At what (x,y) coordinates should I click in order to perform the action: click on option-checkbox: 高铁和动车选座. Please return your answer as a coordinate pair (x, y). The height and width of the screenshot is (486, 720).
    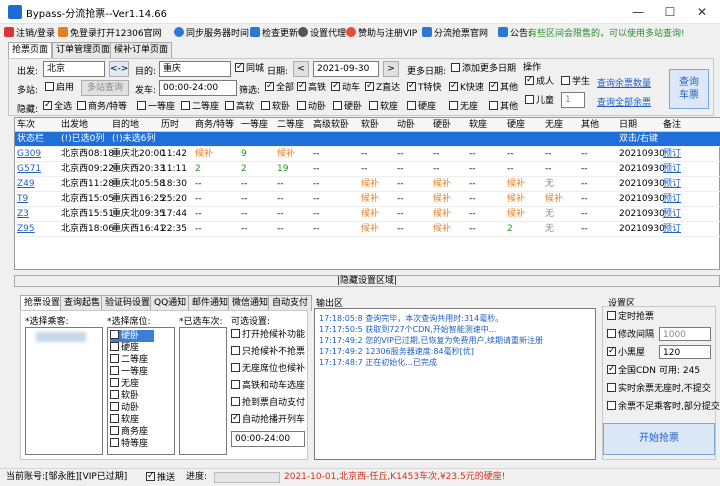
    Looking at the image, I should click on (268, 386).